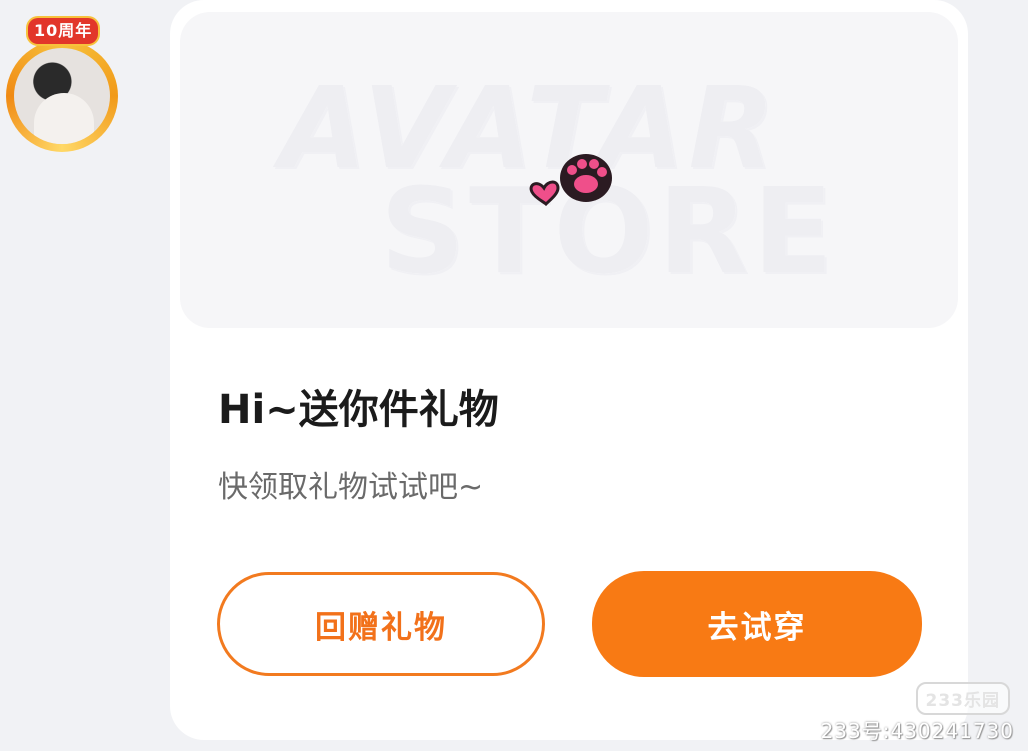 Image resolution: width=1028 pixels, height=751 pixels. I want to click on watermark-user-id: 233号:430241730, so click(917, 731).